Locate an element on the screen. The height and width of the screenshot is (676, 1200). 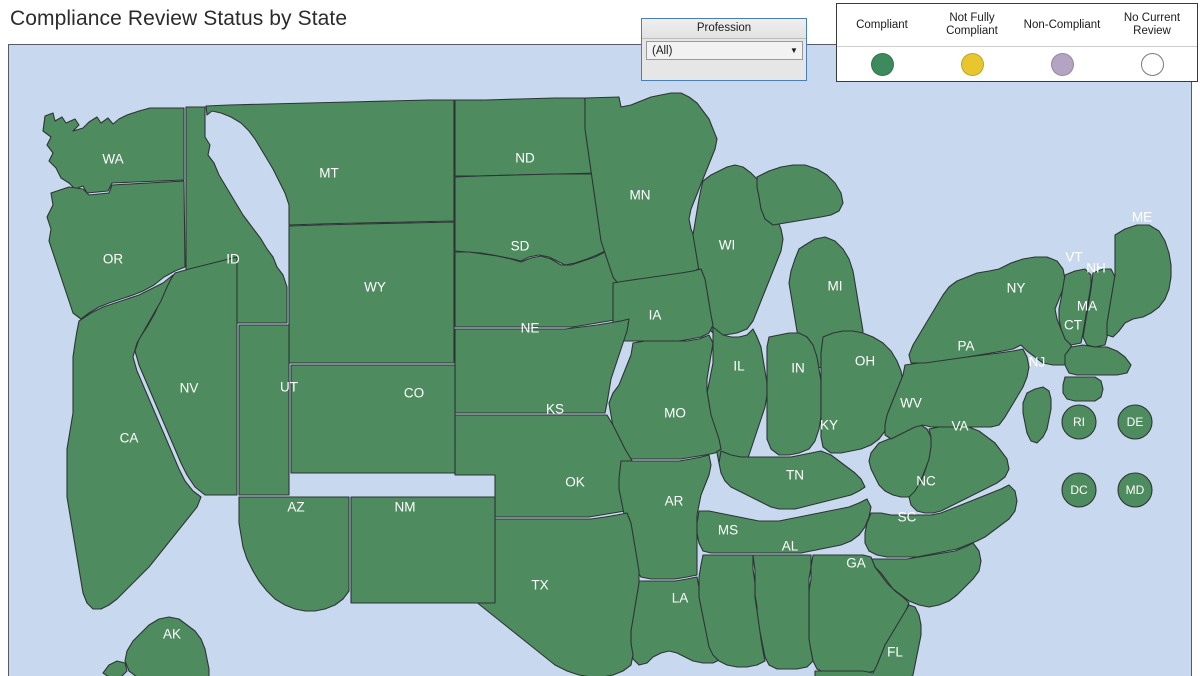
legend-label-text: Compliant is located at coordinates (882, 24).